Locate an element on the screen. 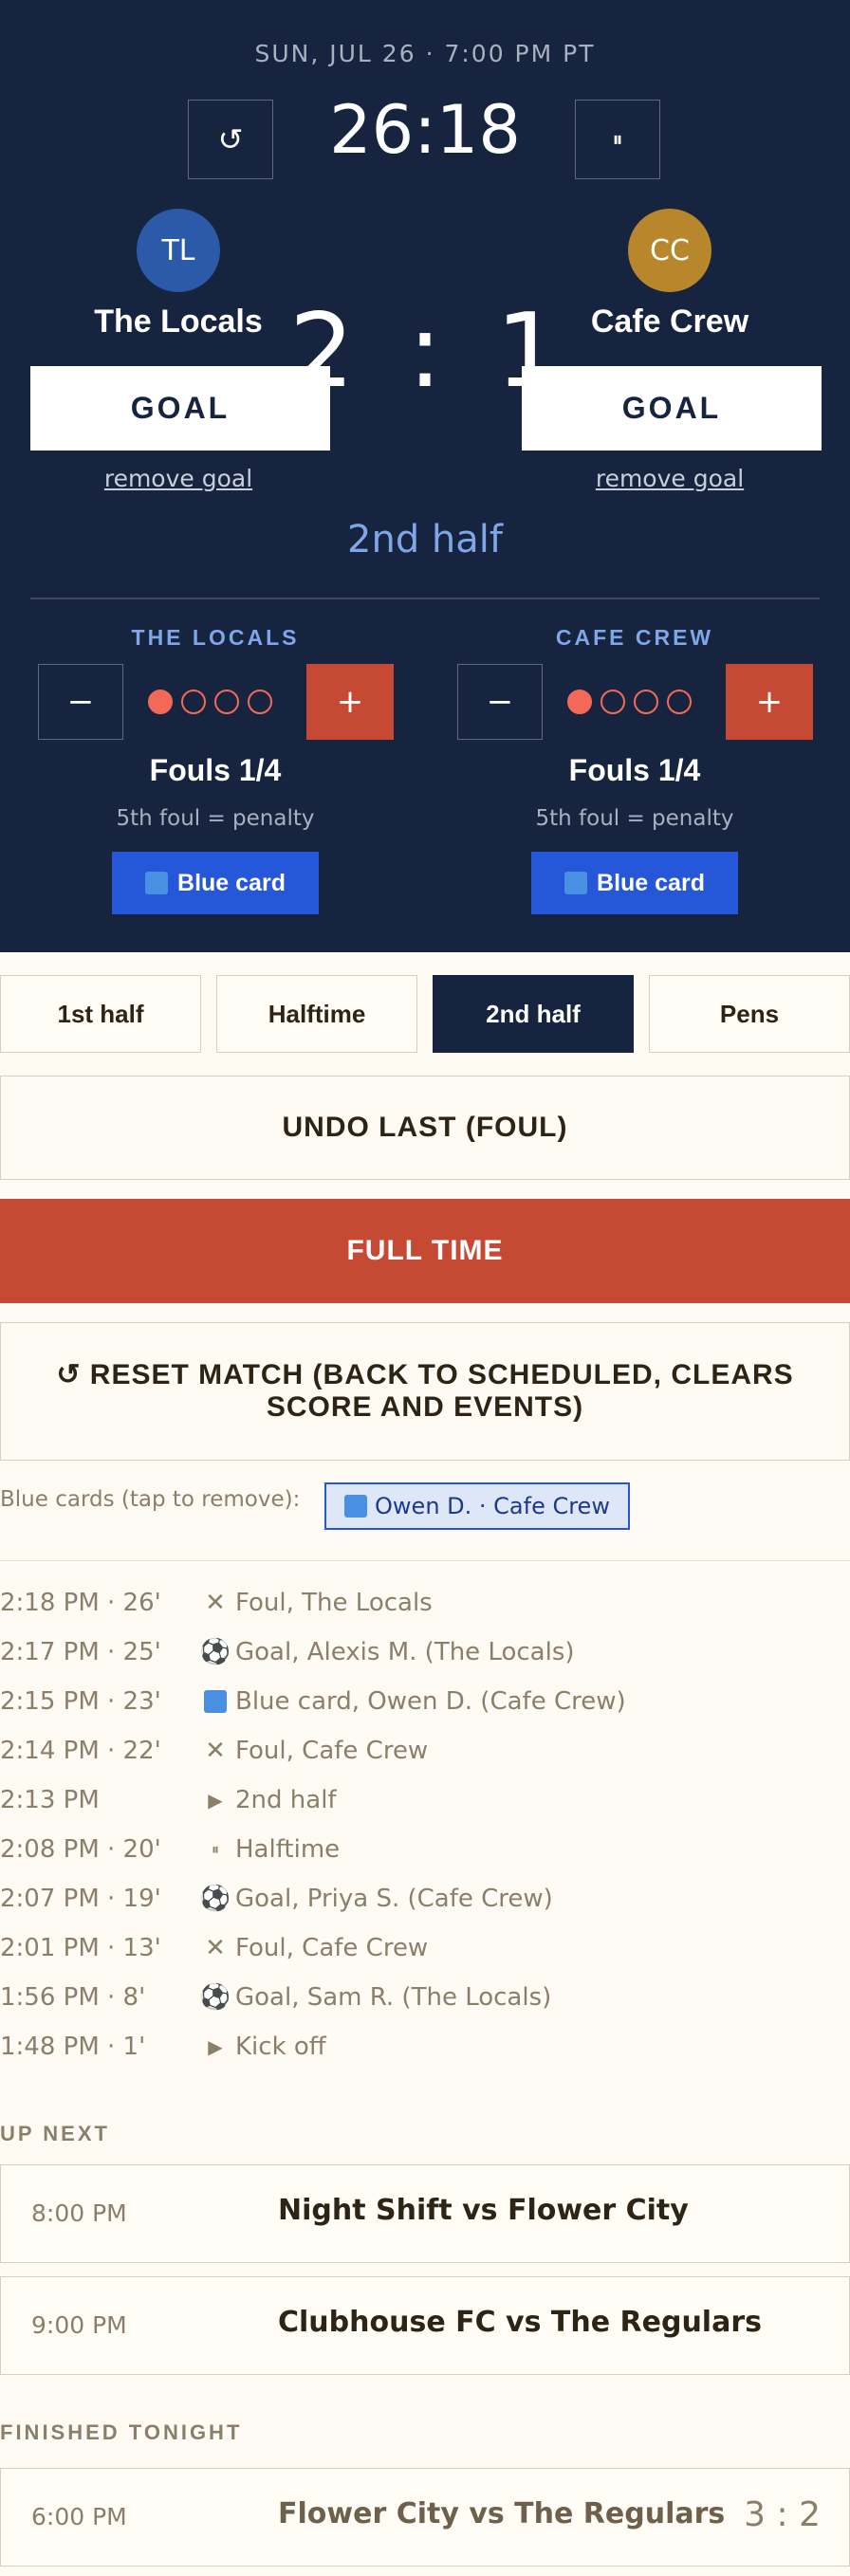 The height and width of the screenshot is (2576, 850). event-time: 1:56 PM · 8' is located at coordinates (73, 1997).